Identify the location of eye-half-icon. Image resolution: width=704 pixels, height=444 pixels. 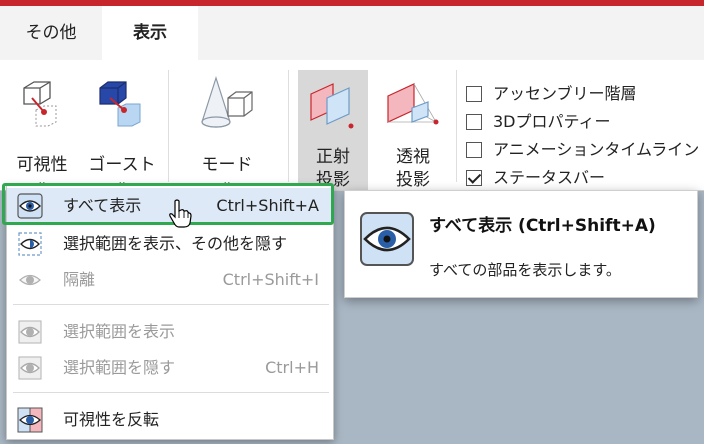
(30, 244).